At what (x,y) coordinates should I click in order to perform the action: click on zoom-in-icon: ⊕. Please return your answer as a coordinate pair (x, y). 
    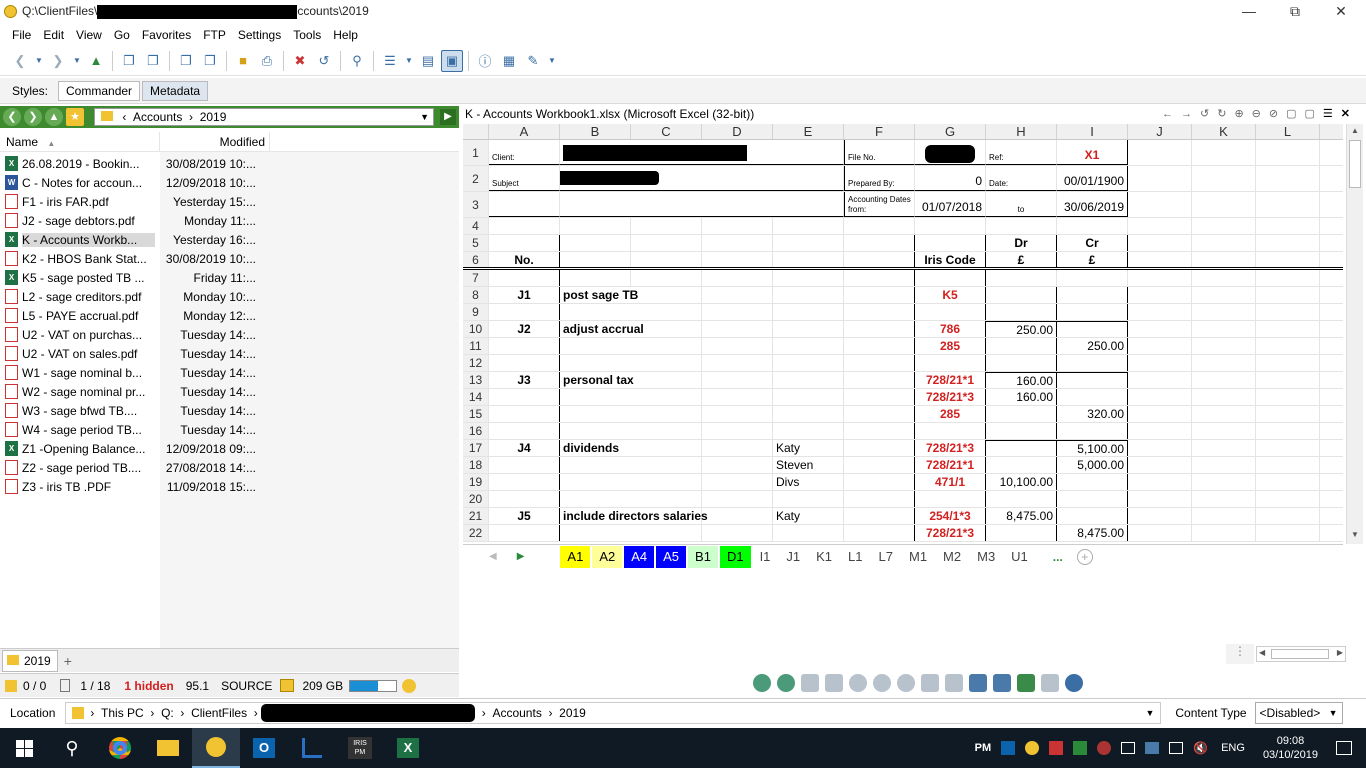
    Looking at the image, I should click on (1238, 113).